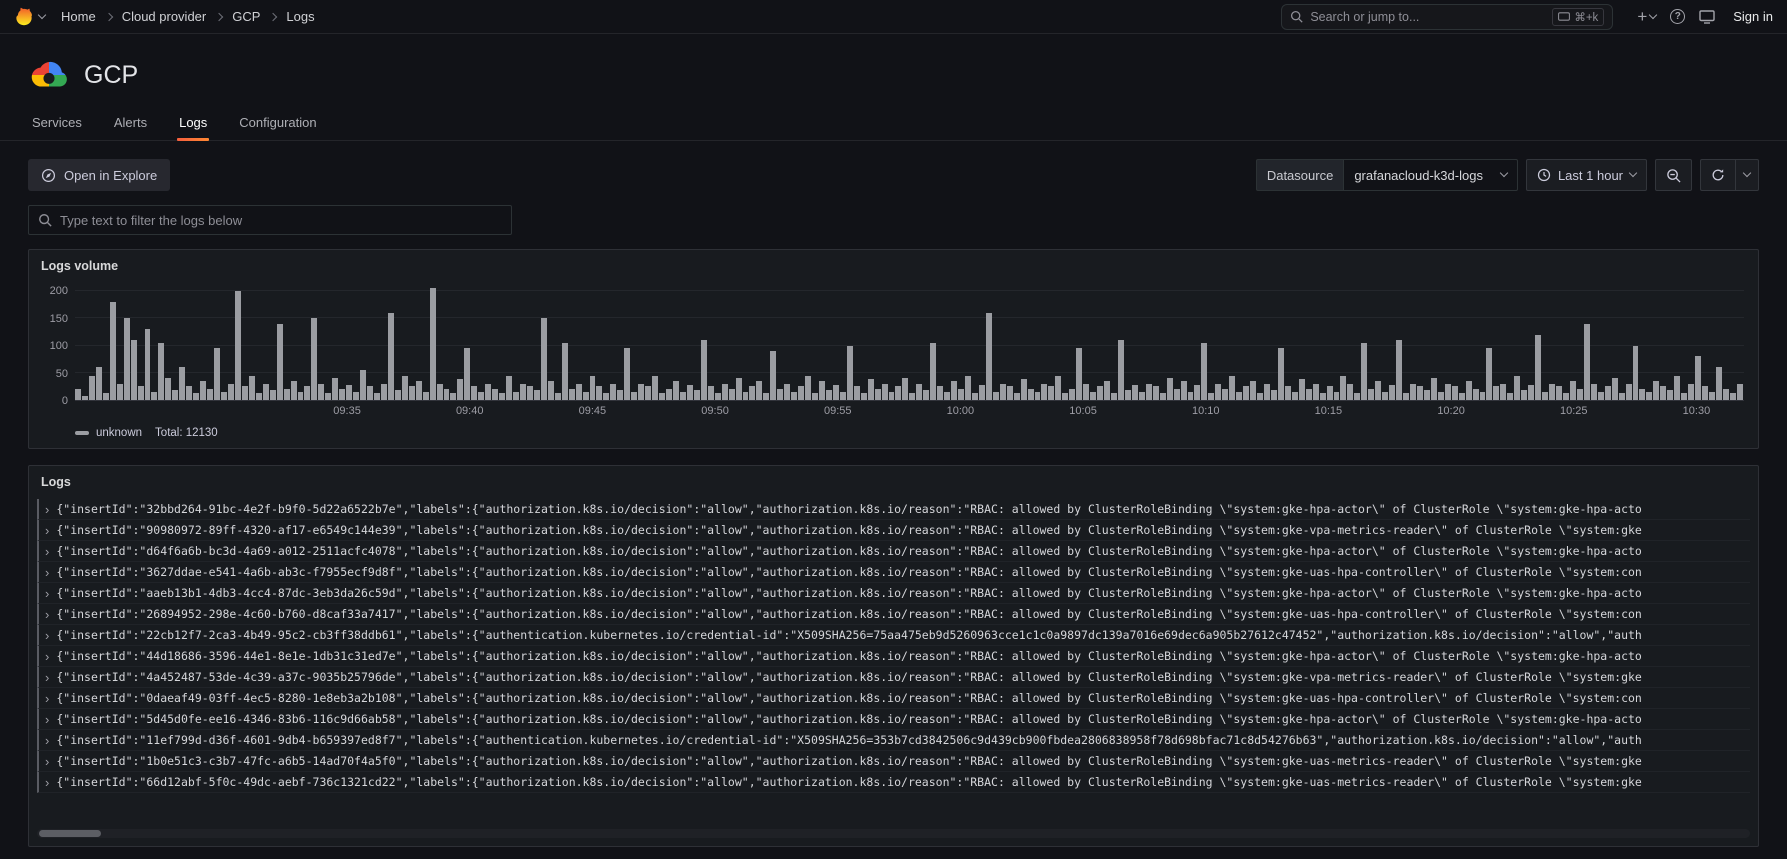  What do you see at coordinates (1642, 16) in the screenshot?
I see `plus-icon: +` at bounding box center [1642, 16].